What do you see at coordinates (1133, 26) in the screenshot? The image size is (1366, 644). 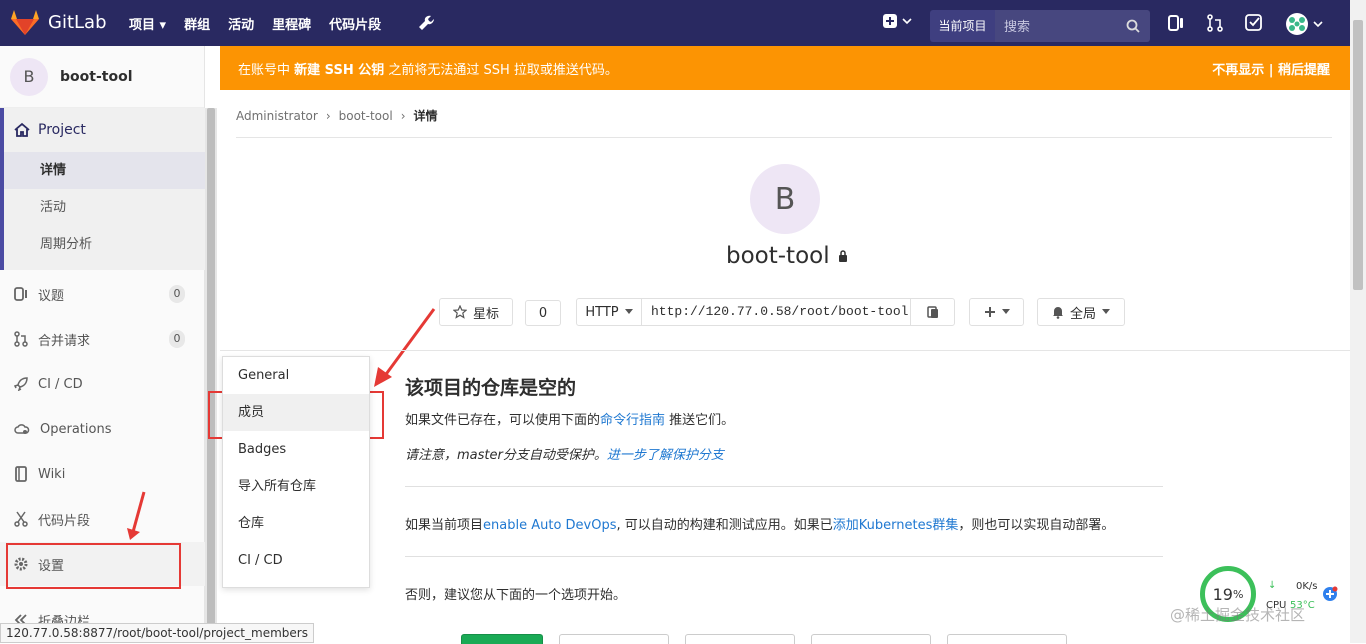 I see `search-icon` at bounding box center [1133, 26].